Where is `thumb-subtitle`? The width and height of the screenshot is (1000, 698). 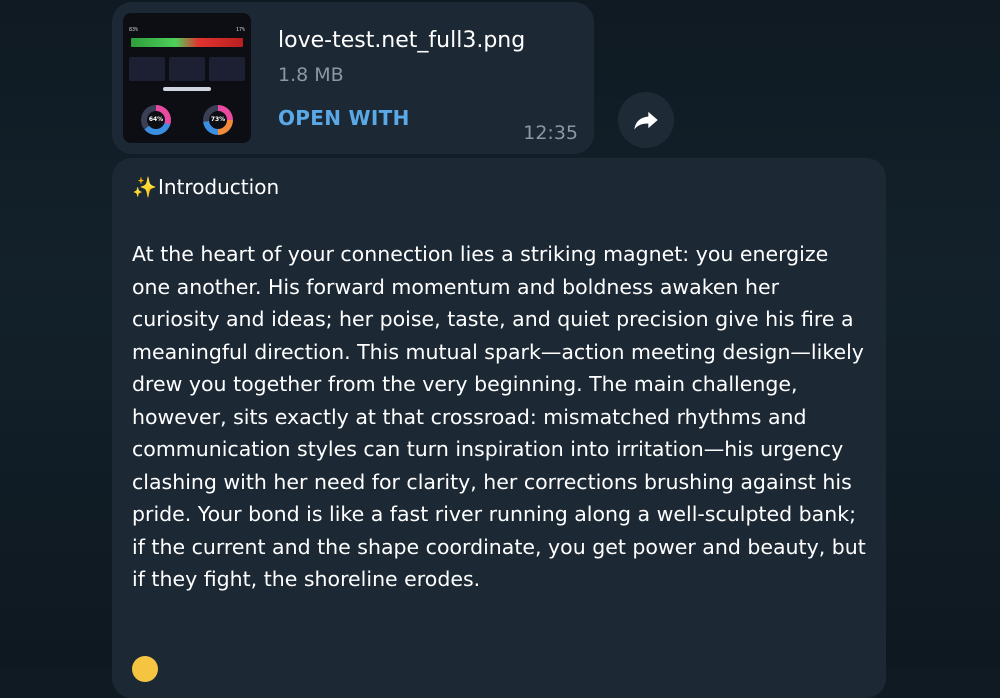 thumb-subtitle is located at coordinates (187, 89).